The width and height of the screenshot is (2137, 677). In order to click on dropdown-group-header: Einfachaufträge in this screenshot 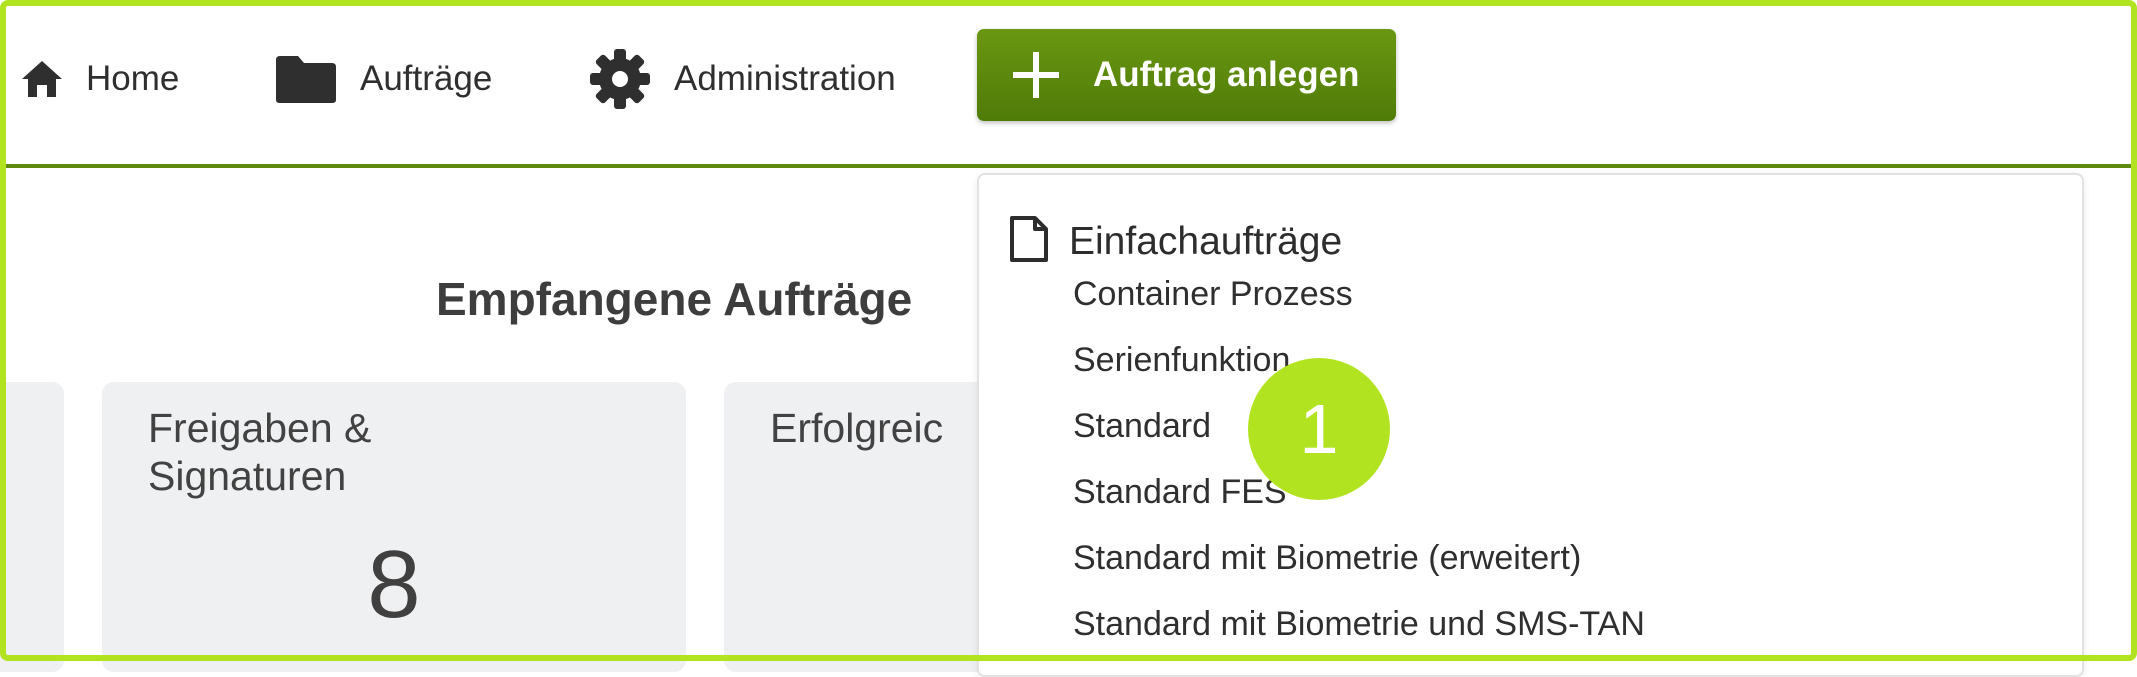, I will do `click(1175, 241)`.